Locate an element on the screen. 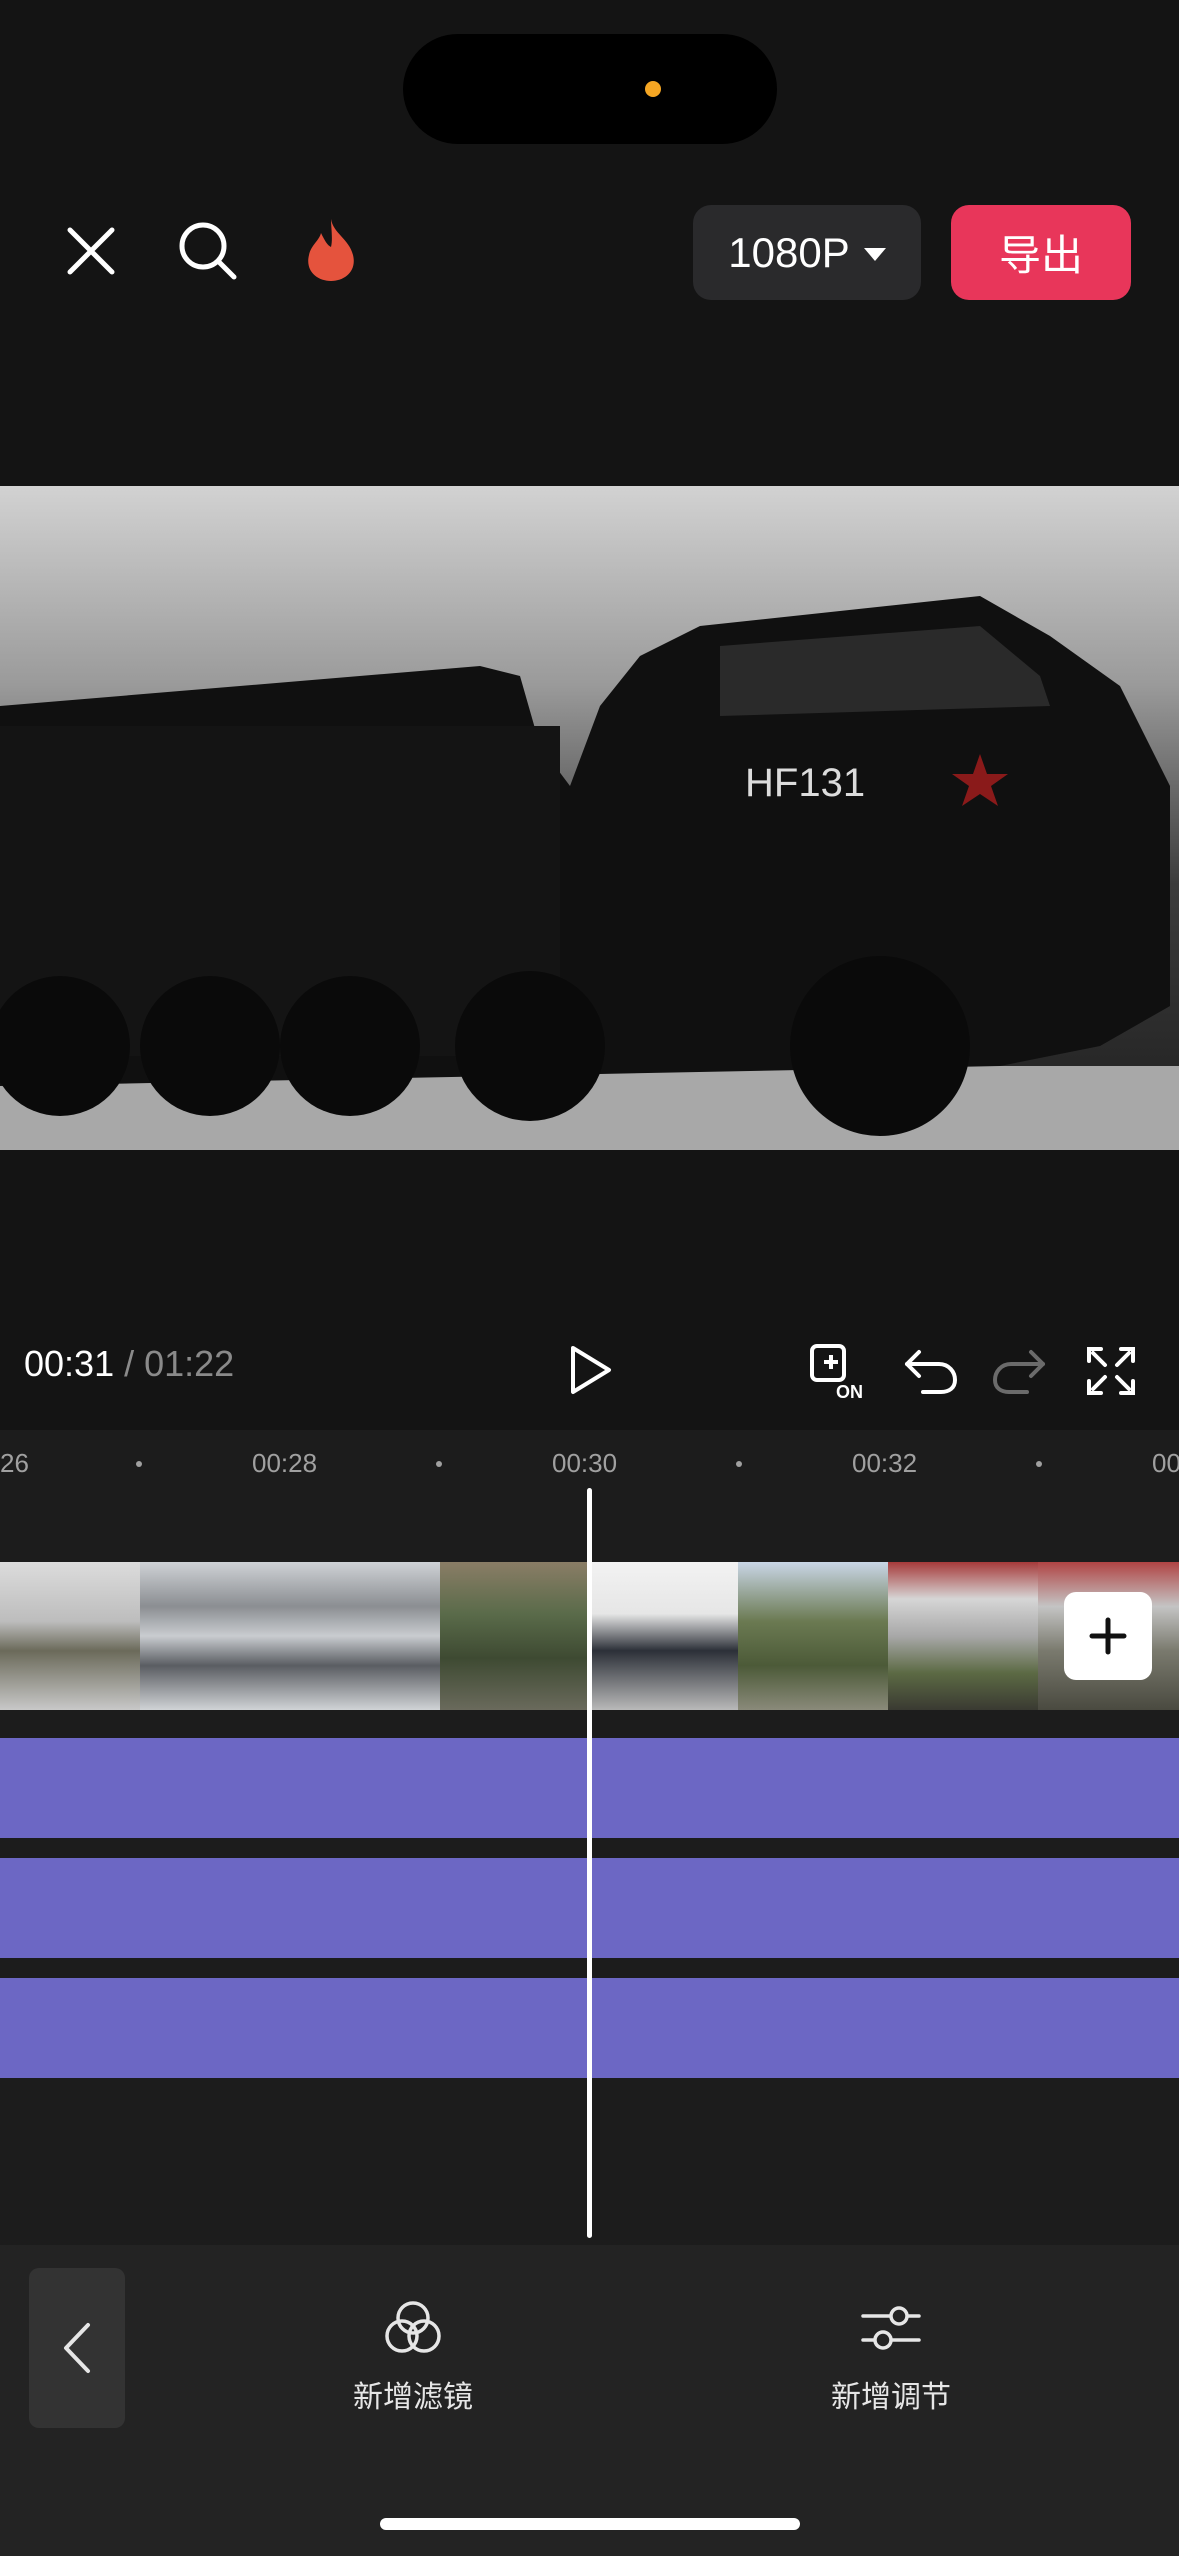 This screenshot has width=1179, height=2556. current-time: 00:31 is located at coordinates (69, 1363).